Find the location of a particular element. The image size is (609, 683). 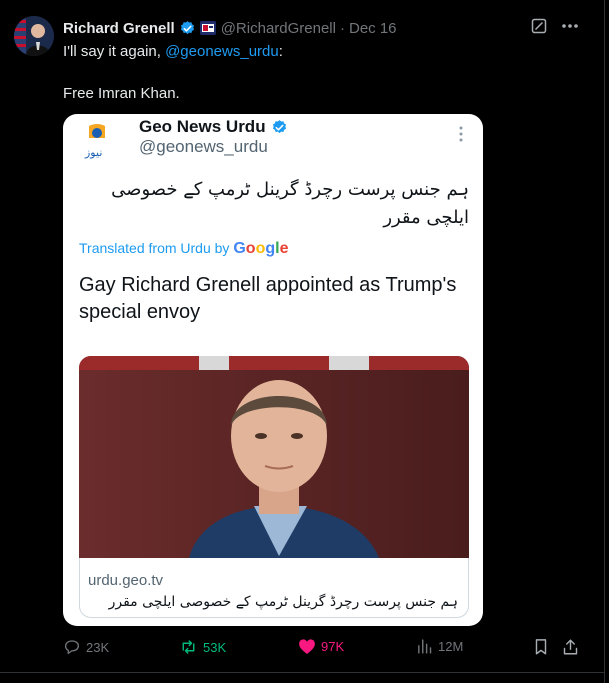

views-icon is located at coordinates (425, 646).